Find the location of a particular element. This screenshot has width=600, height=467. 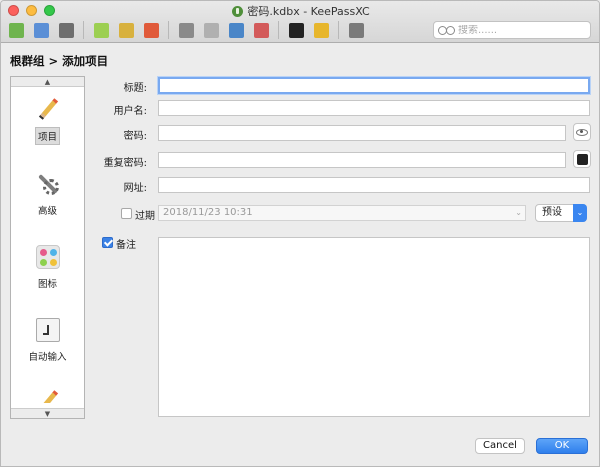

toggle-password-button is located at coordinates (582, 132).